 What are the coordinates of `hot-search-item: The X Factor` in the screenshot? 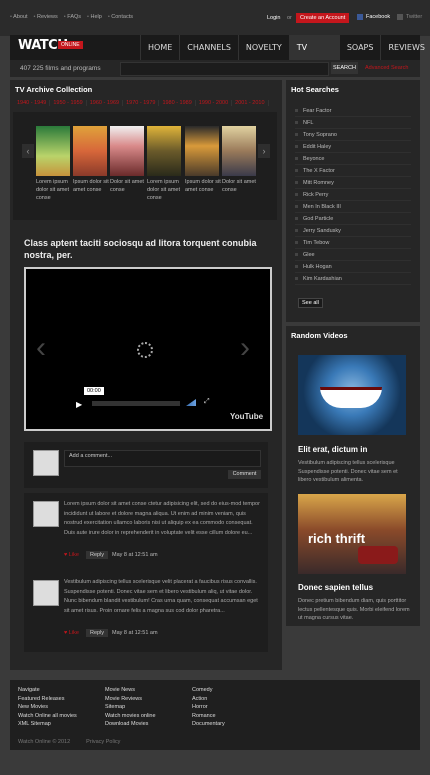 It's located at (353, 171).